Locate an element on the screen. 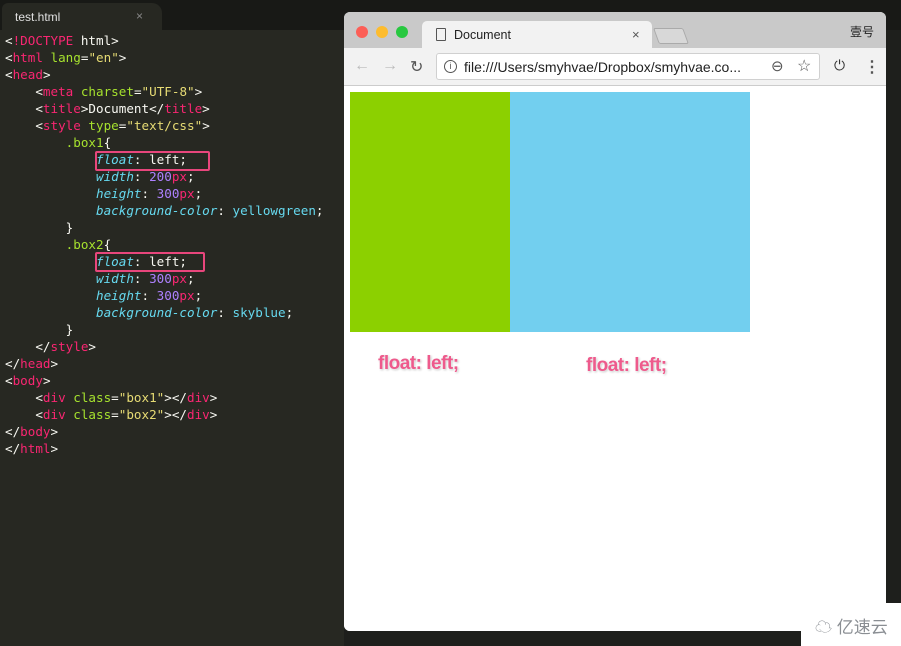 The width and height of the screenshot is (901, 646). code-token: "UTF-8" is located at coordinates (168, 91).